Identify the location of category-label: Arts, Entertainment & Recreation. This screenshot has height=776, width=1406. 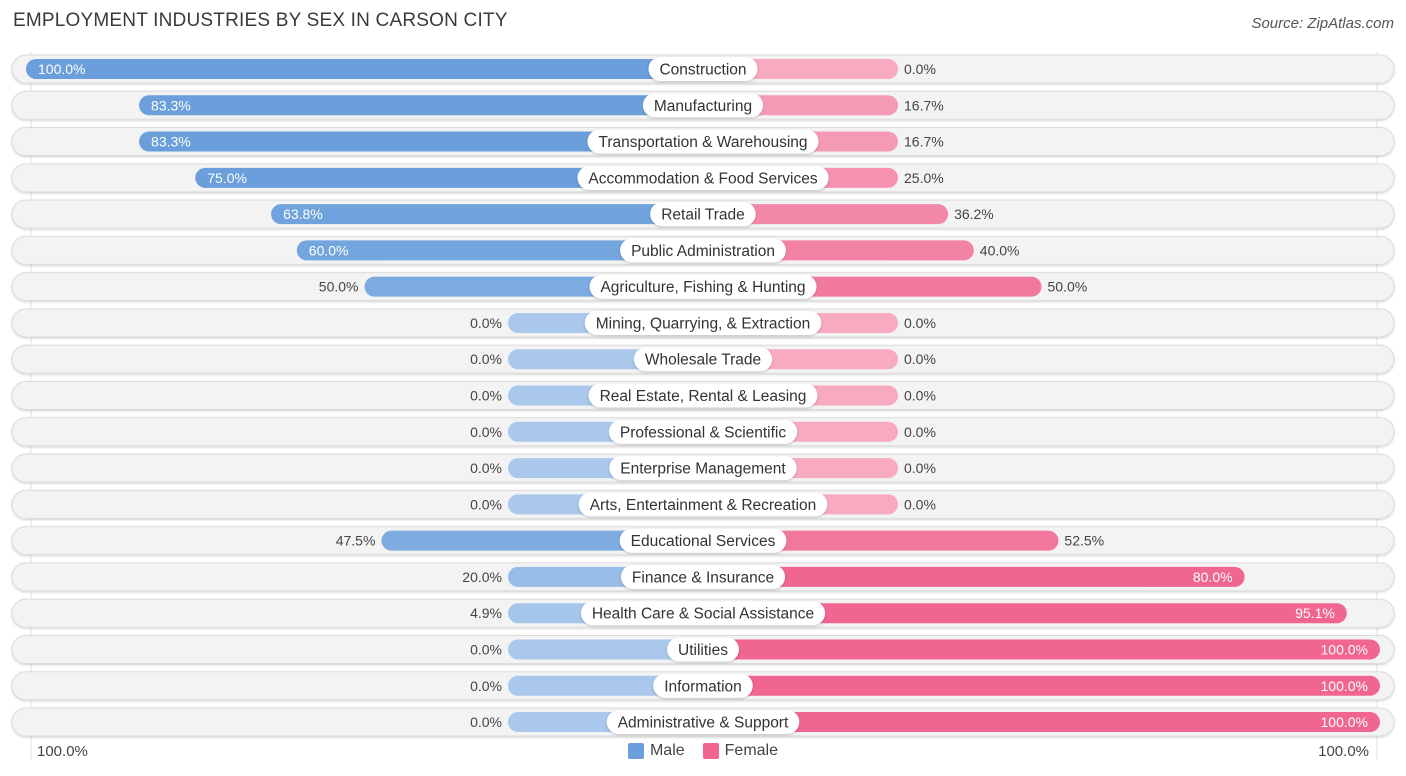
(703, 505).